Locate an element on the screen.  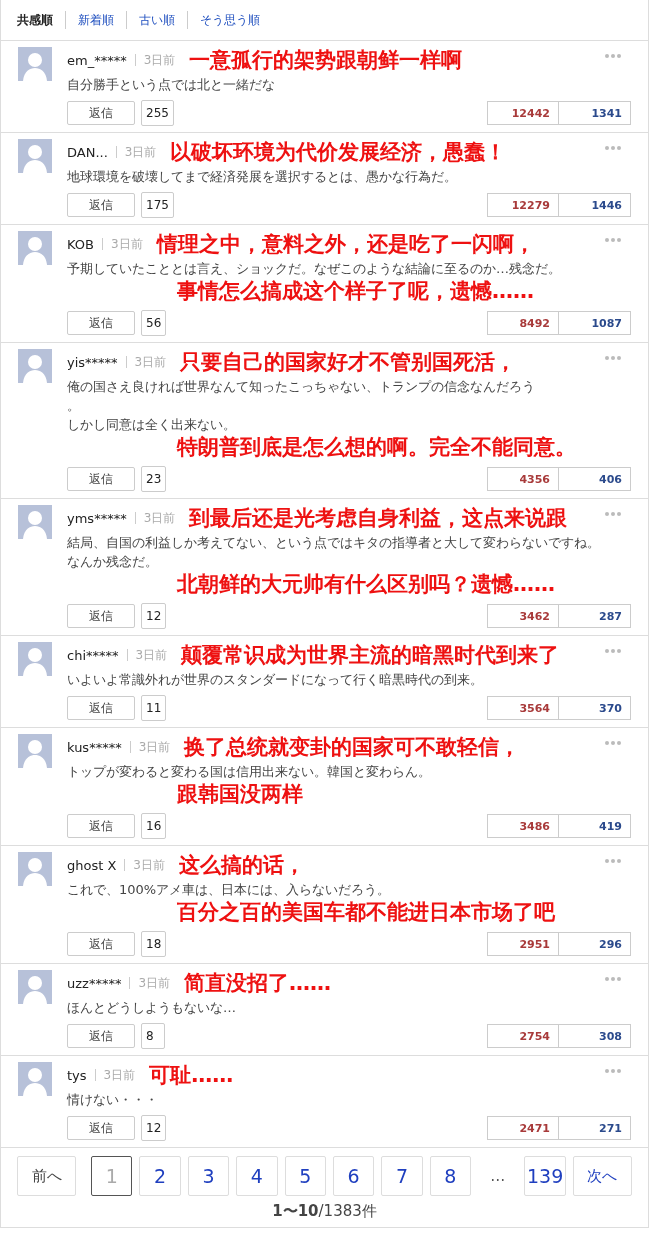
agree-button: 4356 is located at coordinates (523, 479).